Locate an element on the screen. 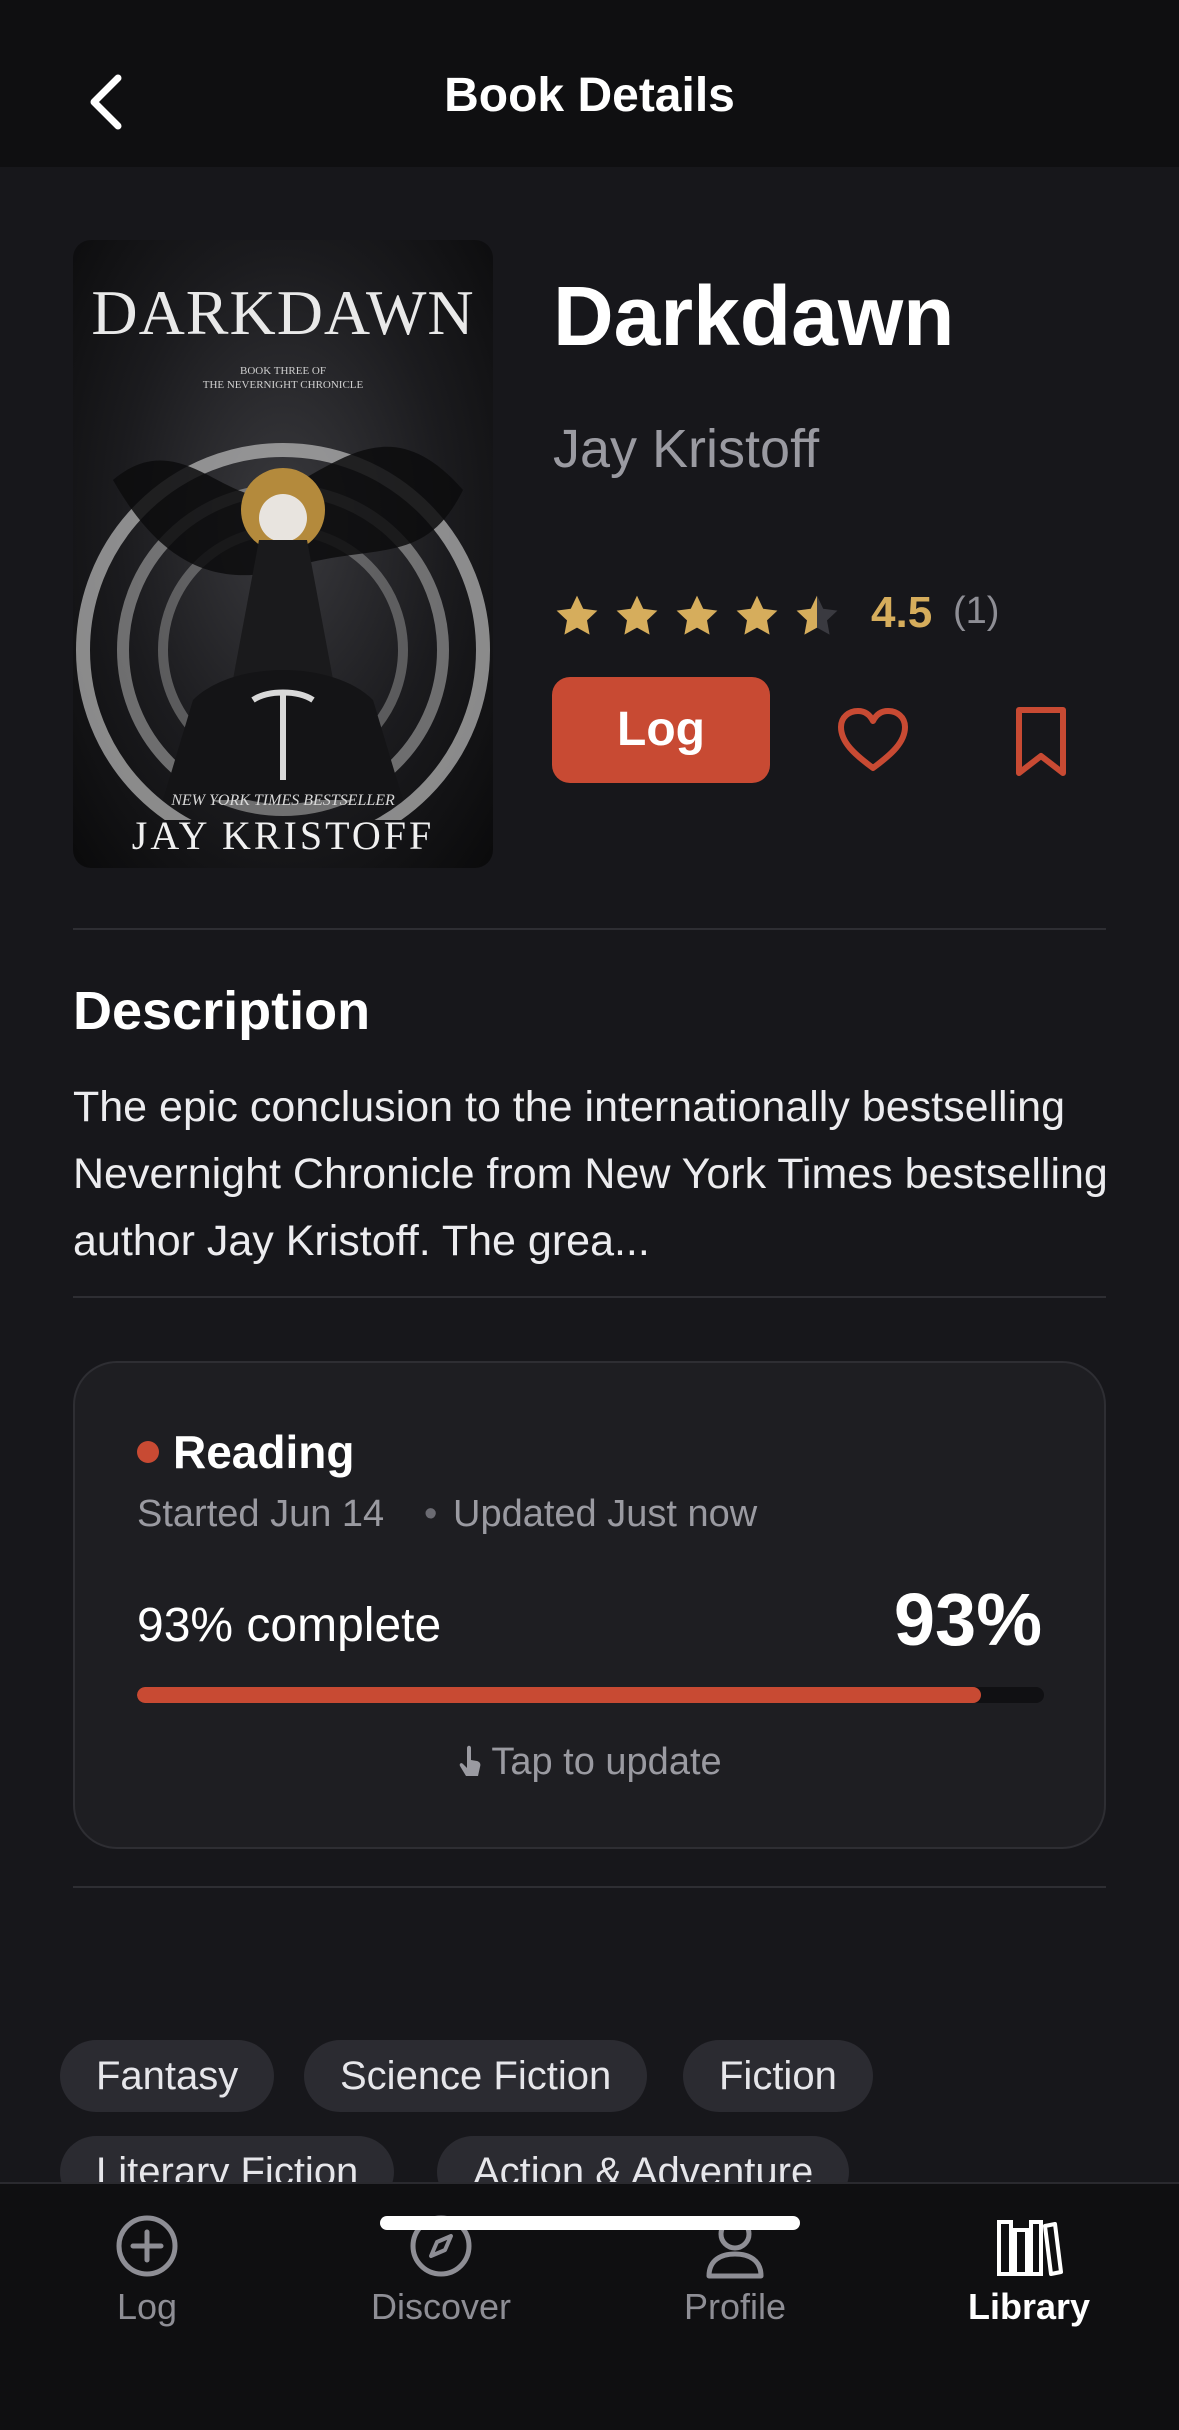 Image resolution: width=1179 pixels, height=2430 pixels. top-bar: Book Details is located at coordinates (589, 83).